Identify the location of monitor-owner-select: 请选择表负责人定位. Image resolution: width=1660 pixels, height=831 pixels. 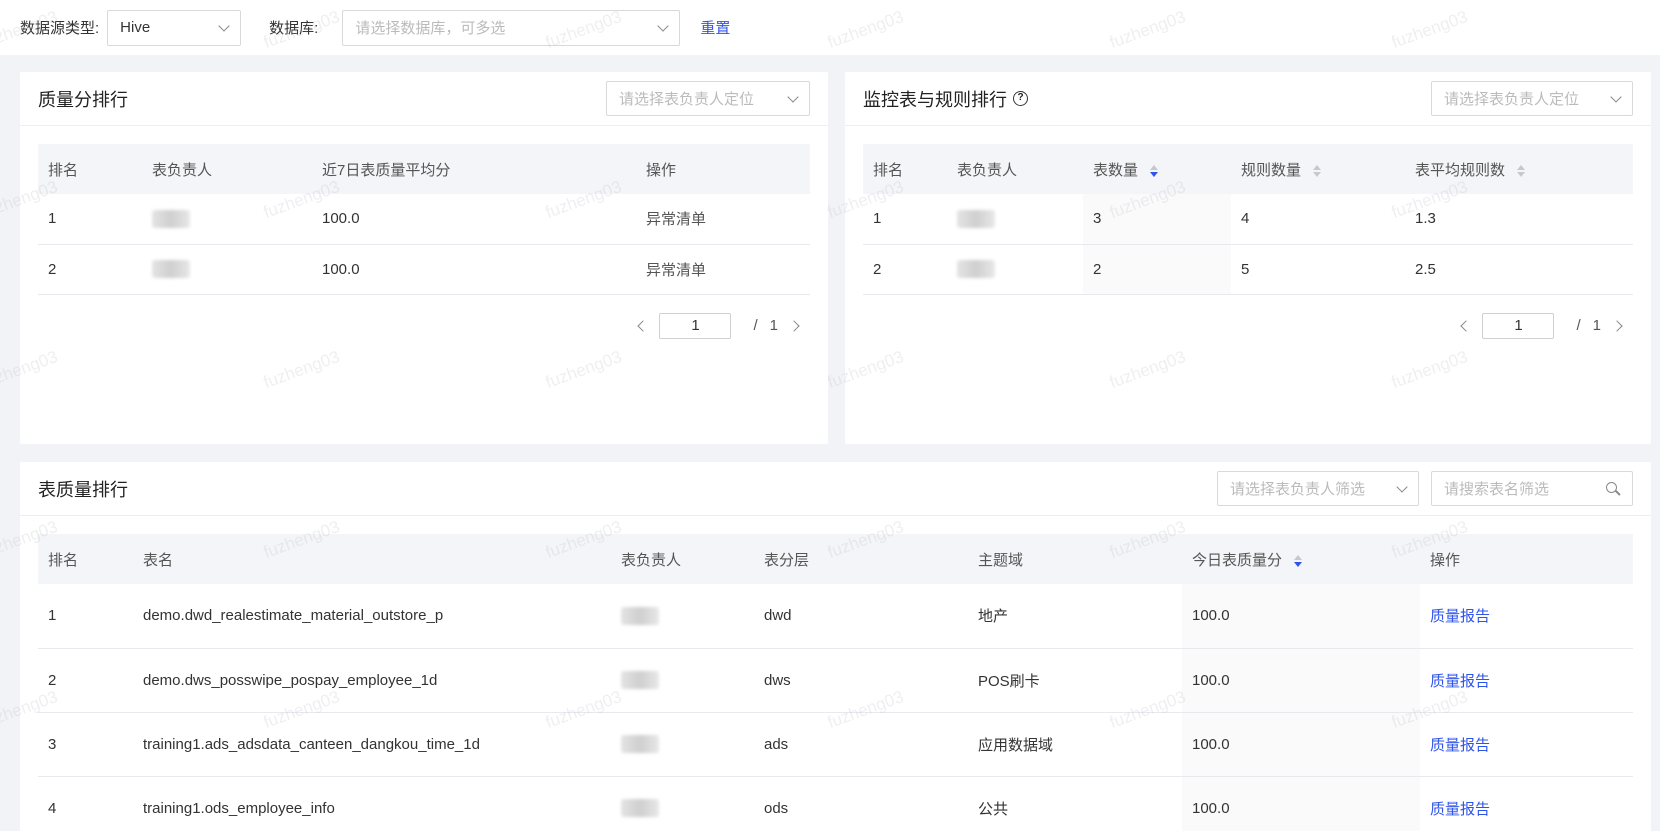
(1532, 98).